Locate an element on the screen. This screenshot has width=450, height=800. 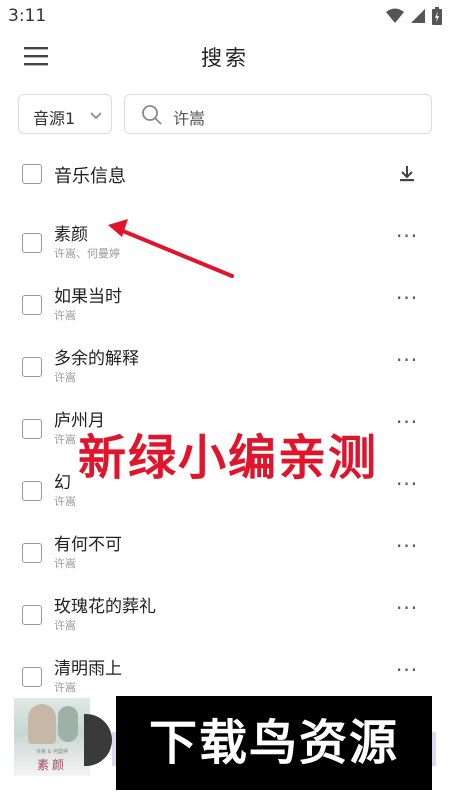
annotation-arrow is located at coordinates (171, 248).